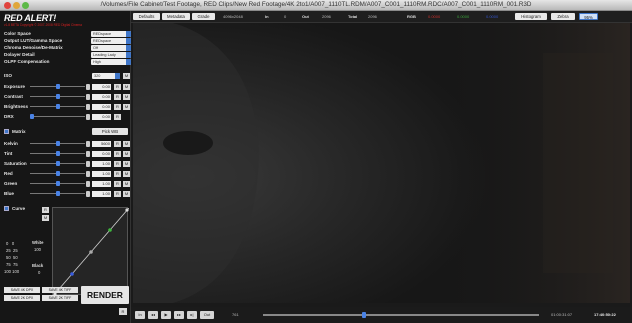 The width and height of the screenshot is (632, 323). Describe the element at coordinates (117, 154) in the screenshot. I see `tint-reset-button: R` at that location.